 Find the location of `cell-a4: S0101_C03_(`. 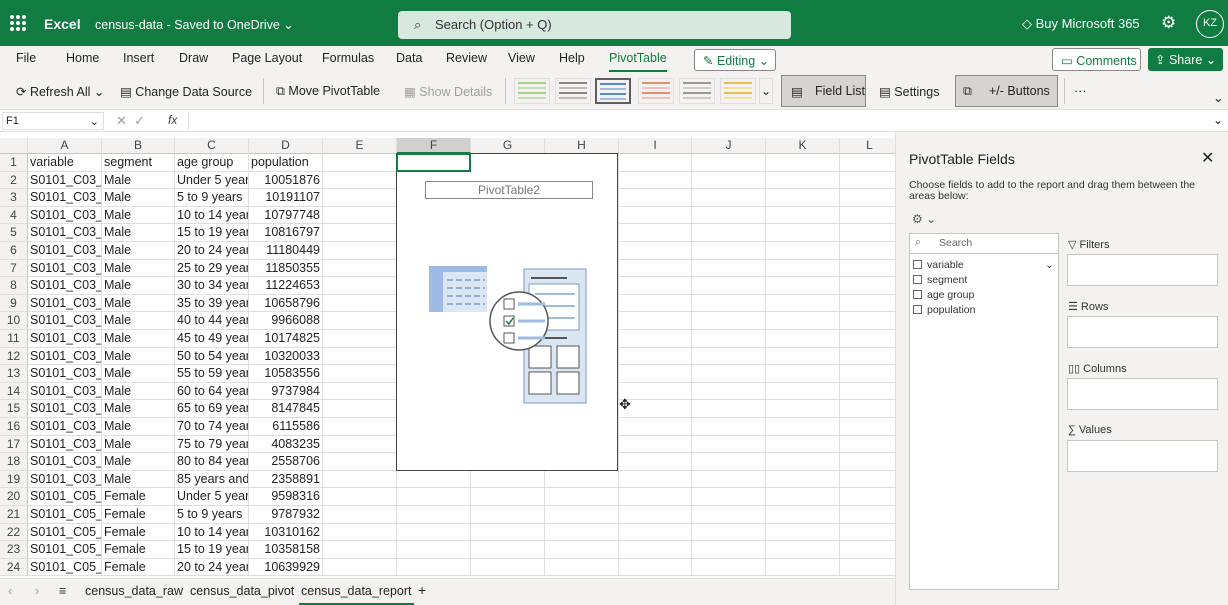

cell-a4: S0101_C03_( is located at coordinates (65, 215).